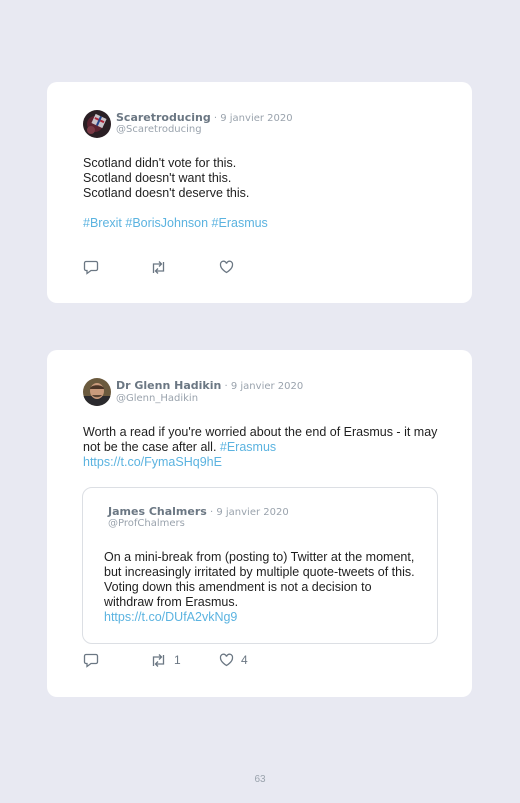  I want to click on page-number: 63, so click(260, 779).